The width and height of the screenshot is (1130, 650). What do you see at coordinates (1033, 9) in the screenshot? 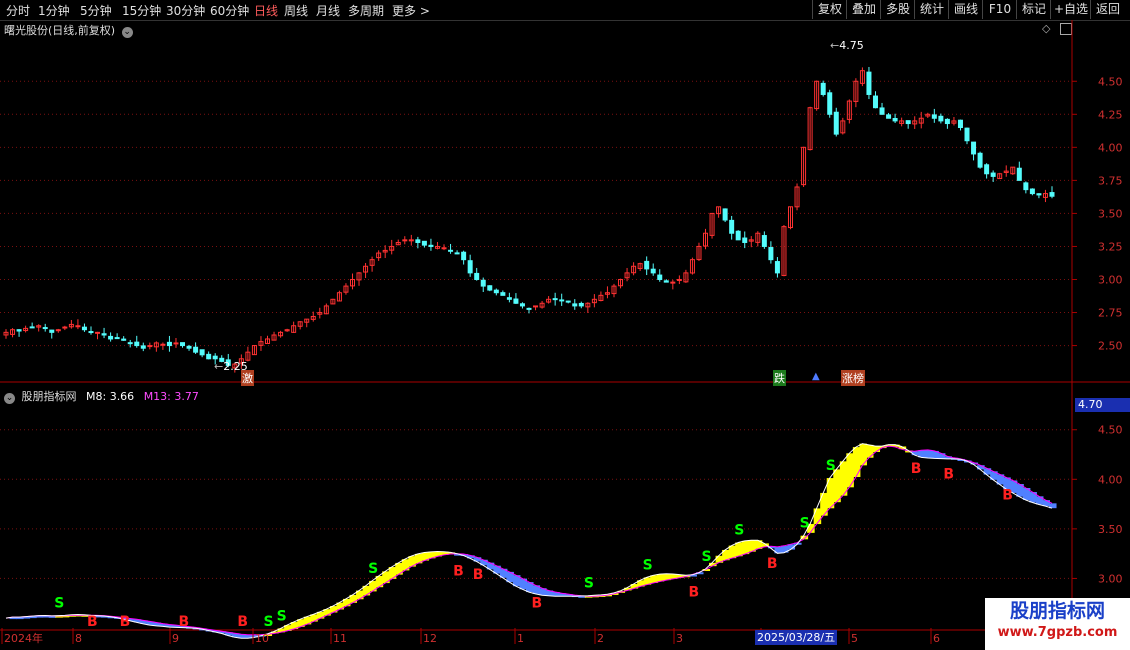
I see `tool-button-6: 标记` at bounding box center [1033, 9].